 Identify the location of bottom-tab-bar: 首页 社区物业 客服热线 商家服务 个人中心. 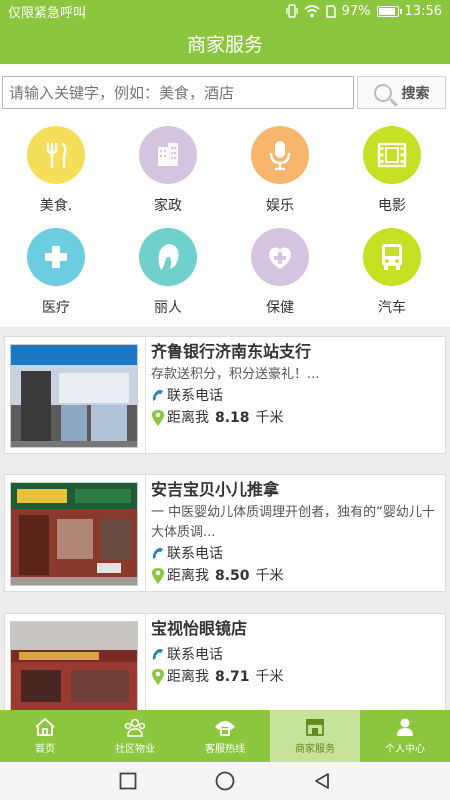
(225, 736).